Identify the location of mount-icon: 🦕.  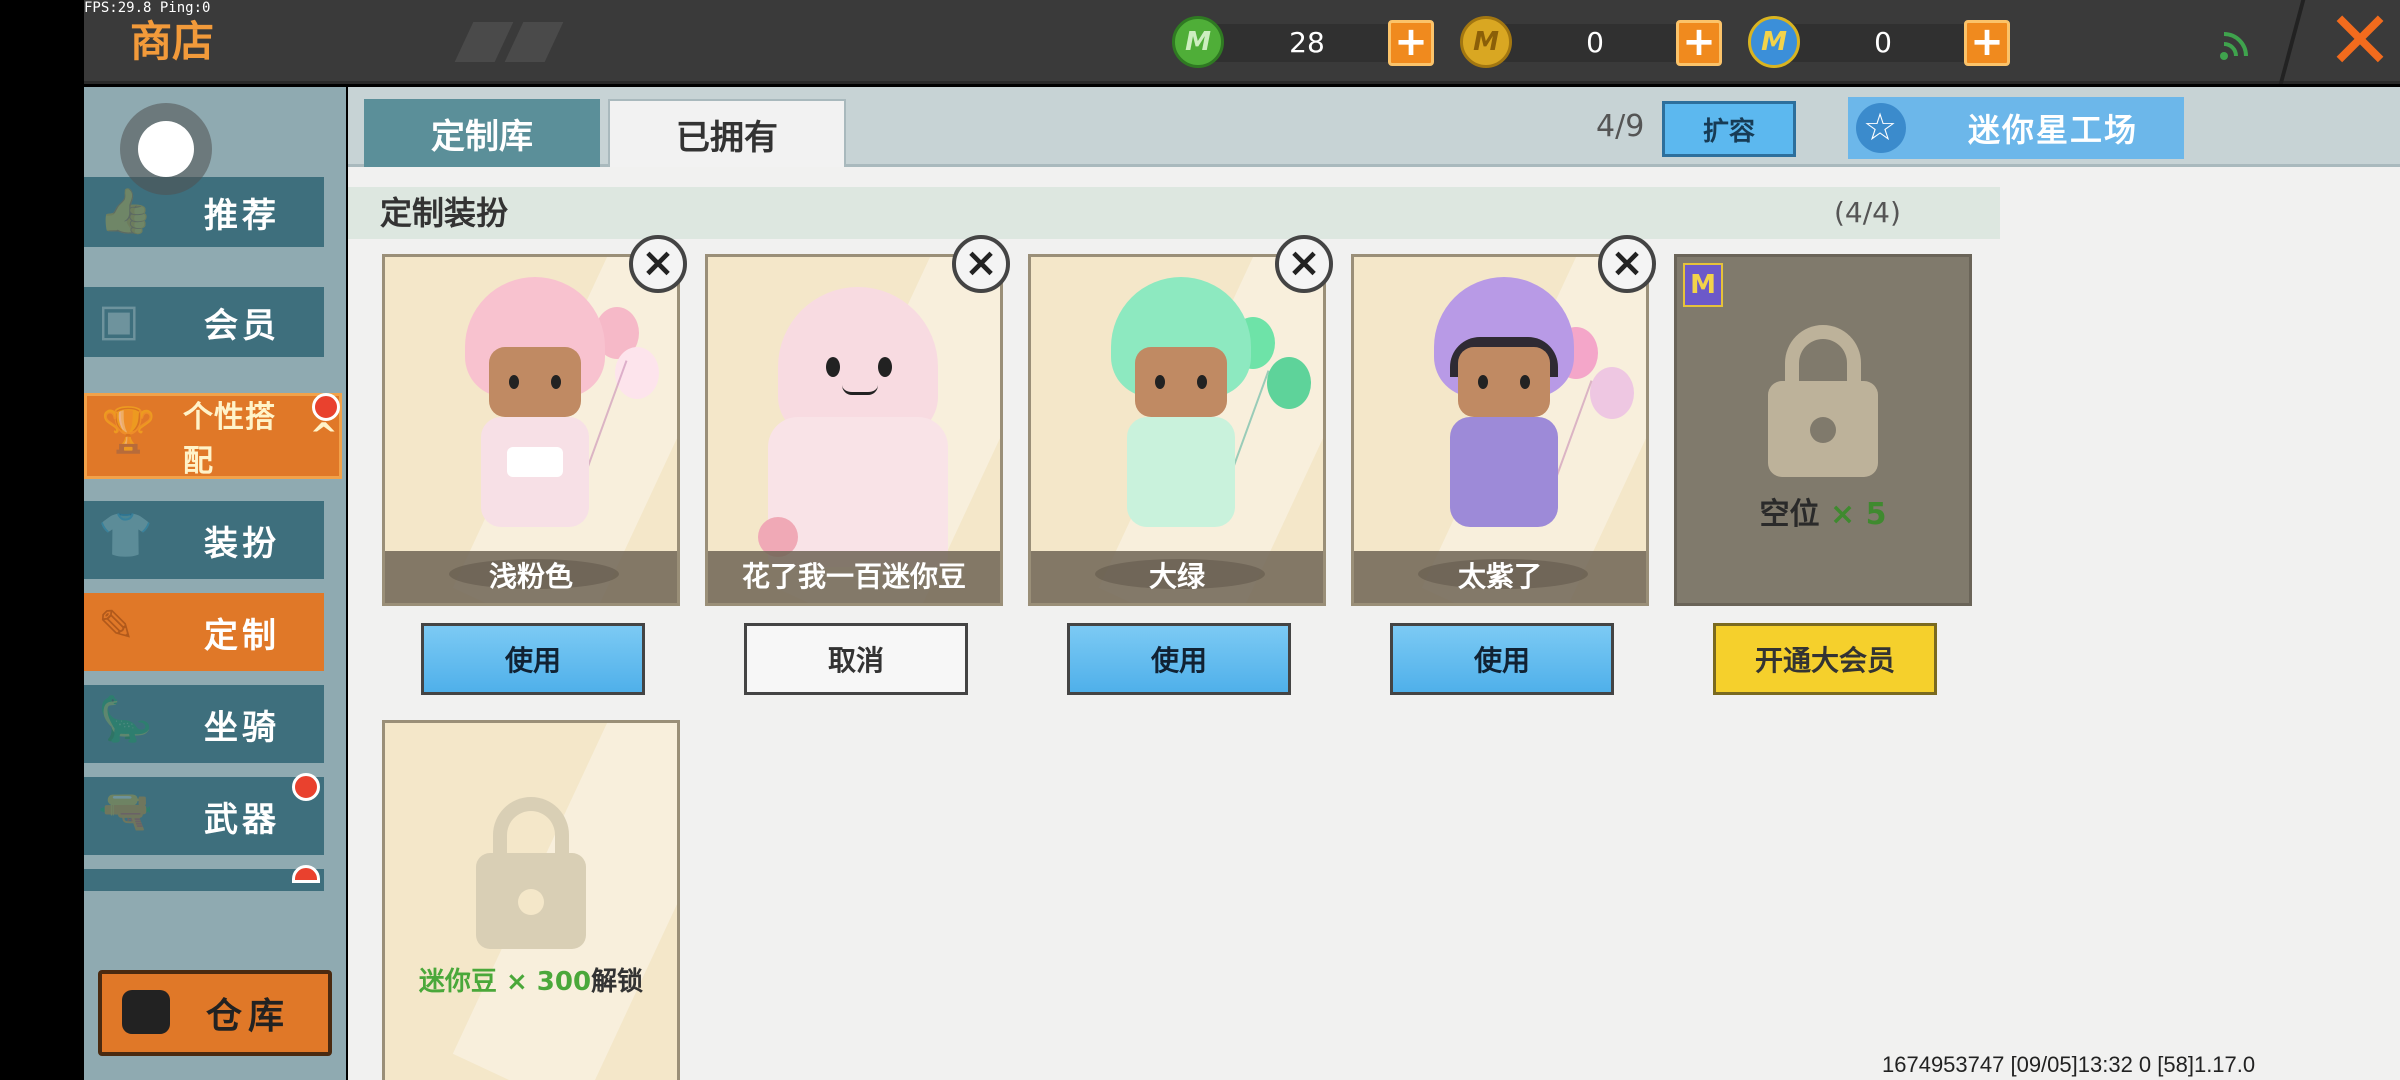
(127, 719).